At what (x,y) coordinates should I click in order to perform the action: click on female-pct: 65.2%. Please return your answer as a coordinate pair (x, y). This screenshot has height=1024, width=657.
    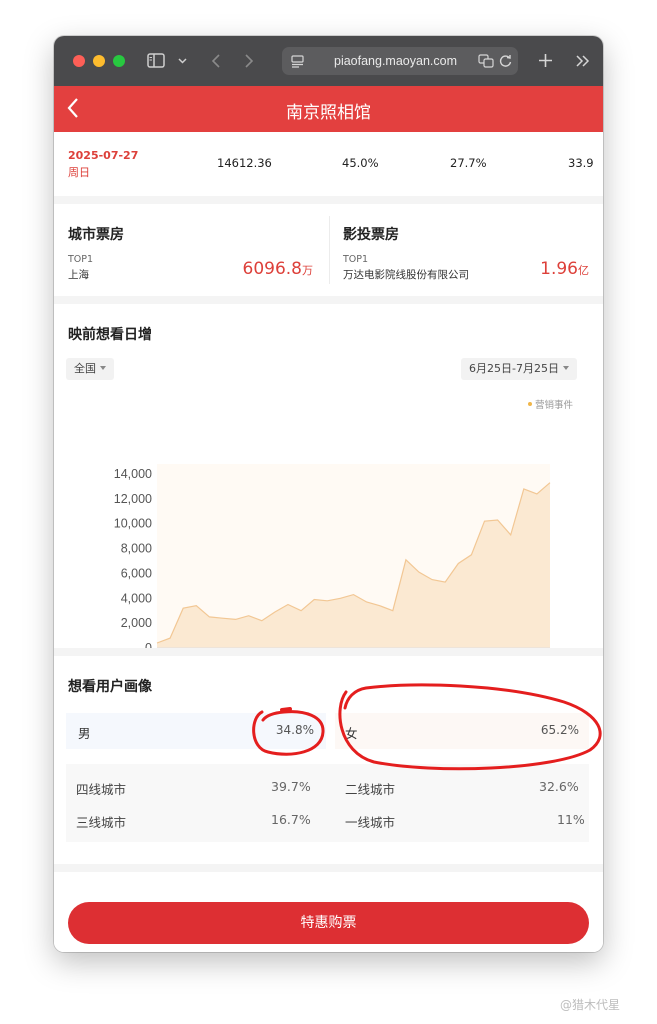
    Looking at the image, I should click on (559, 730).